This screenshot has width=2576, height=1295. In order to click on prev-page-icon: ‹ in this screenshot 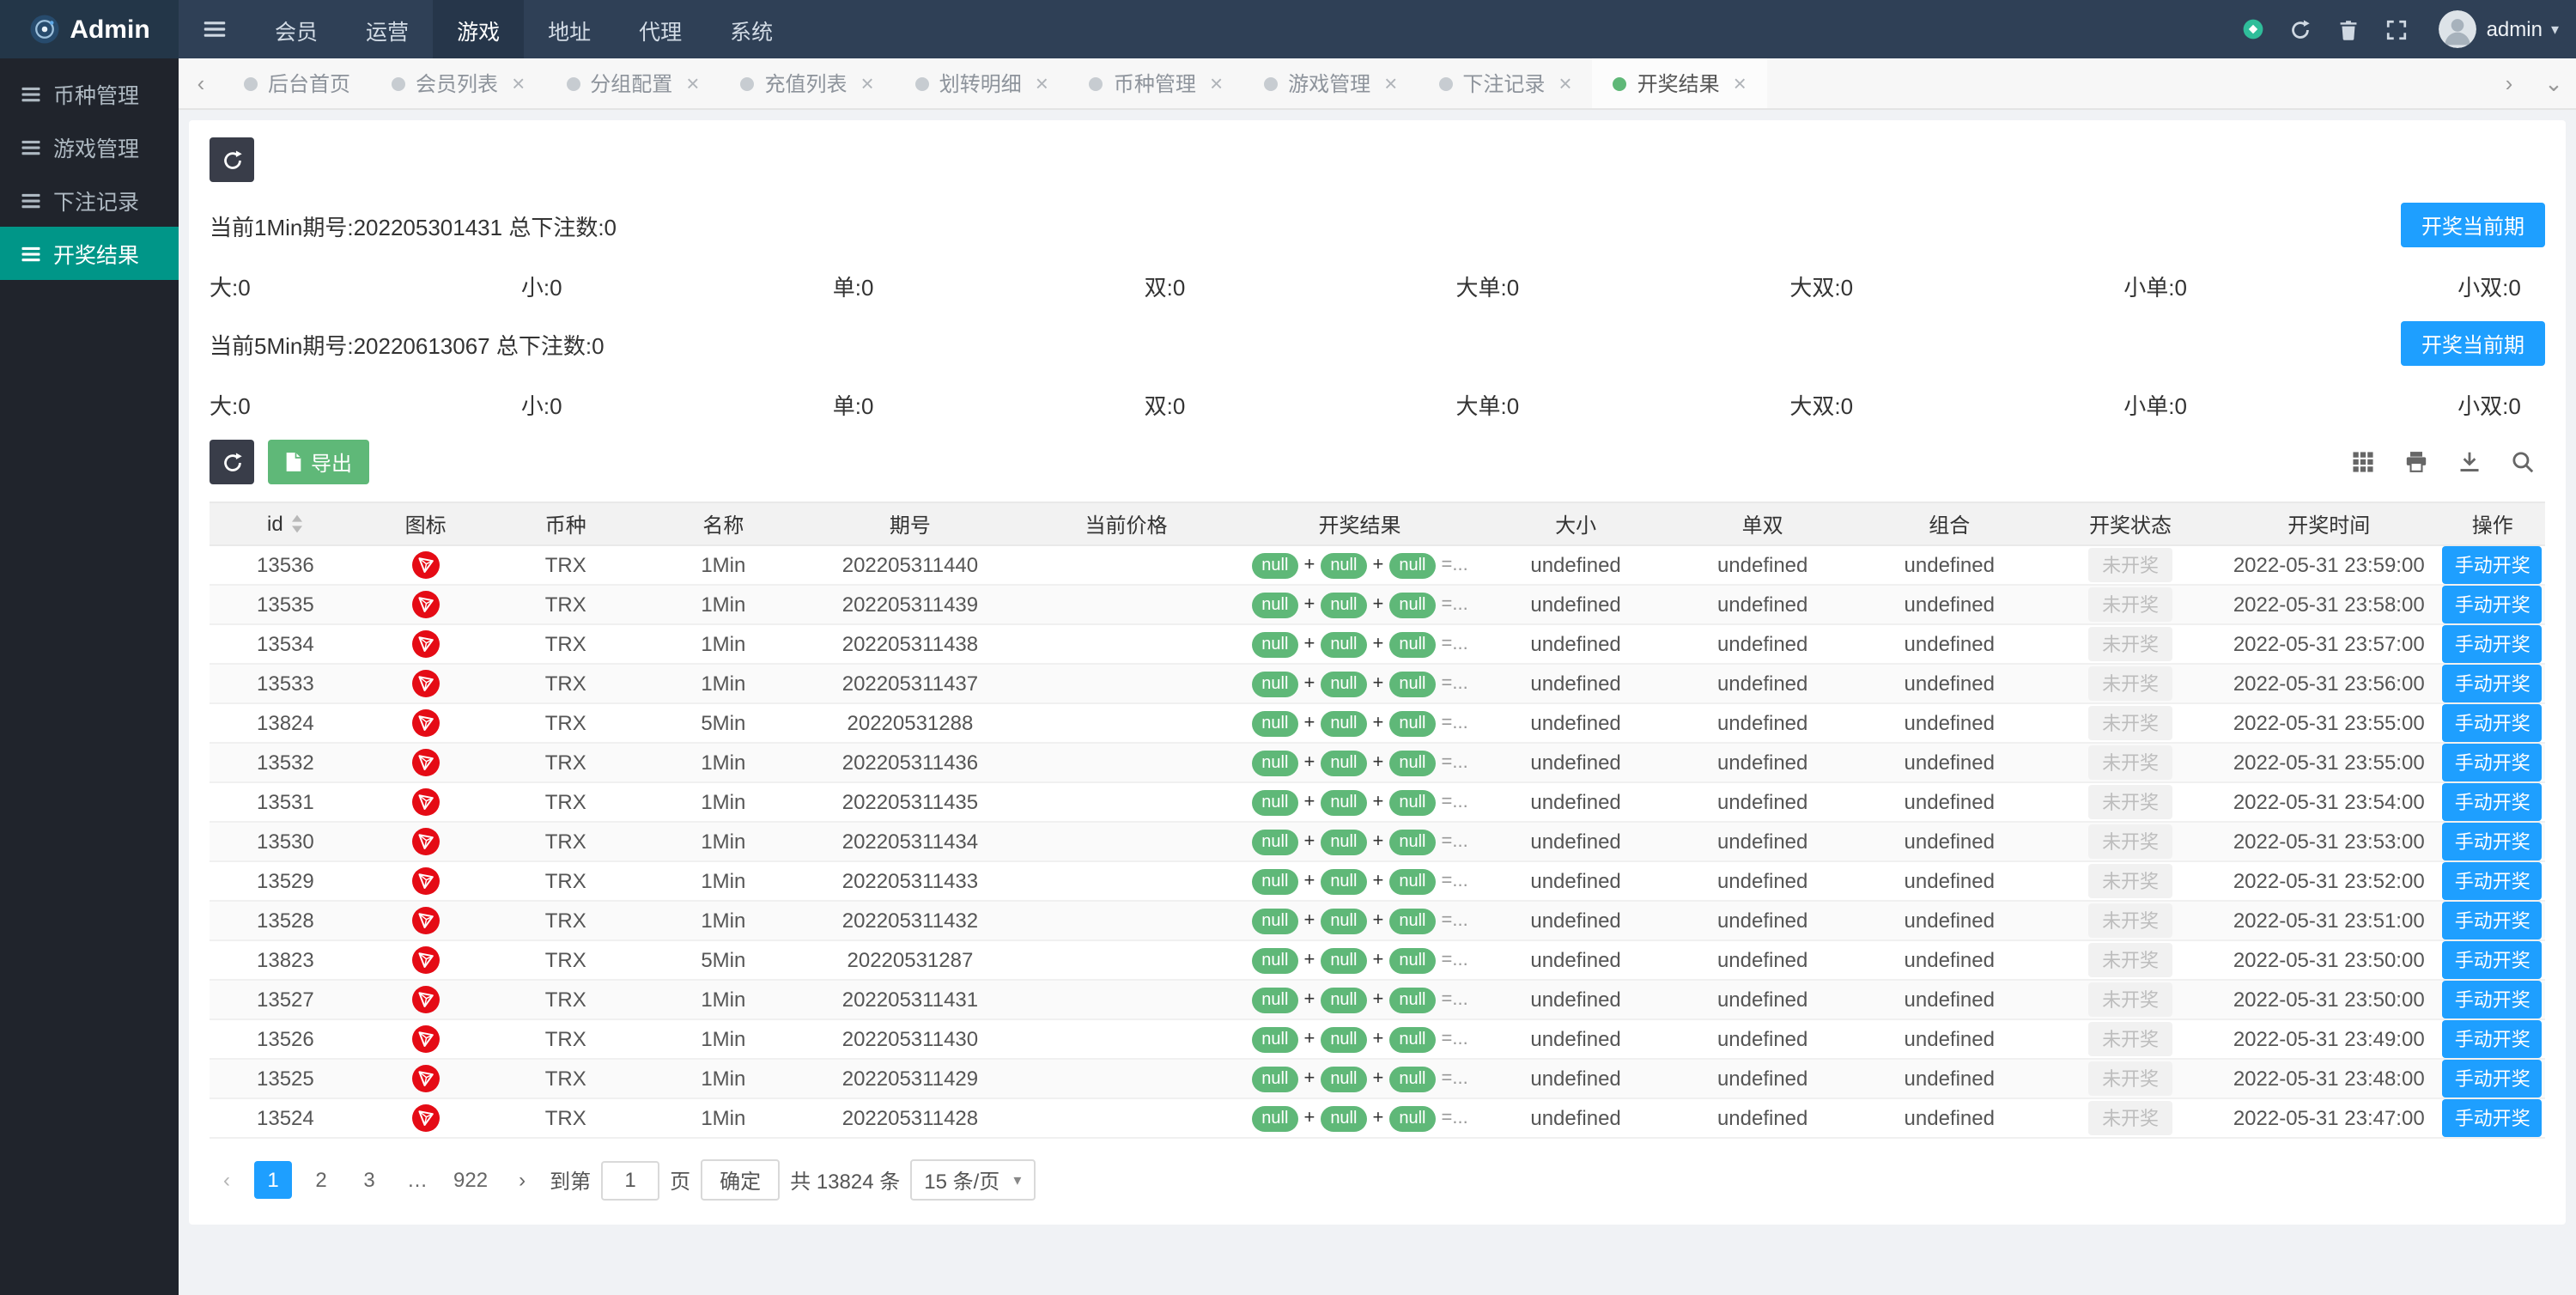, I will do `click(227, 1180)`.